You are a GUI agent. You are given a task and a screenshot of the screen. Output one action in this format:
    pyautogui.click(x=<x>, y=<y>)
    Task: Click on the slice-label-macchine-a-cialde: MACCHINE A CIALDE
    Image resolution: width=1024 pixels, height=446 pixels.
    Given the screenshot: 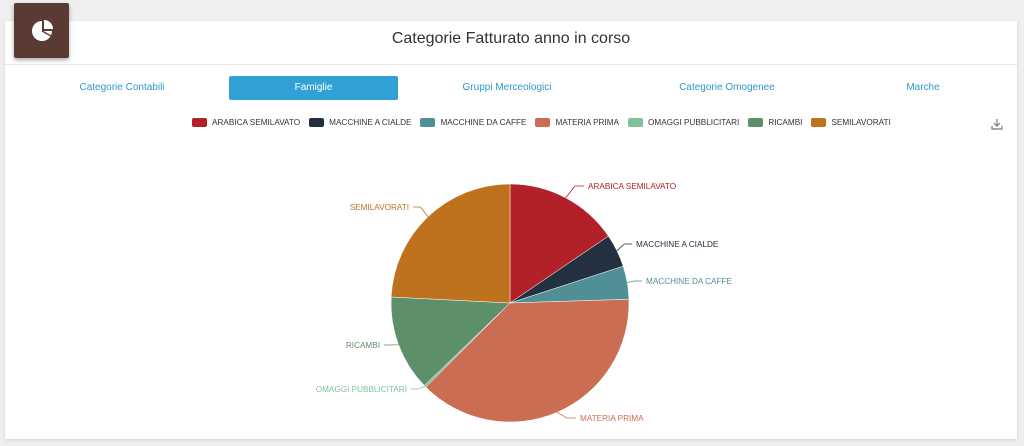 What is the action you would take?
    pyautogui.click(x=677, y=244)
    